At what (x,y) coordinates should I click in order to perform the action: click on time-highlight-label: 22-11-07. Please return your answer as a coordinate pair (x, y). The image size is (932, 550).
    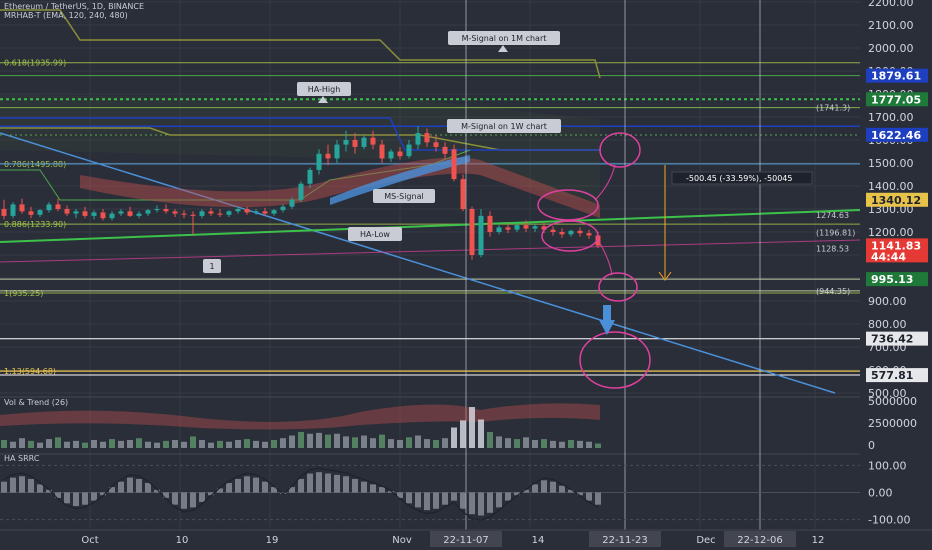
    Looking at the image, I should click on (465, 540).